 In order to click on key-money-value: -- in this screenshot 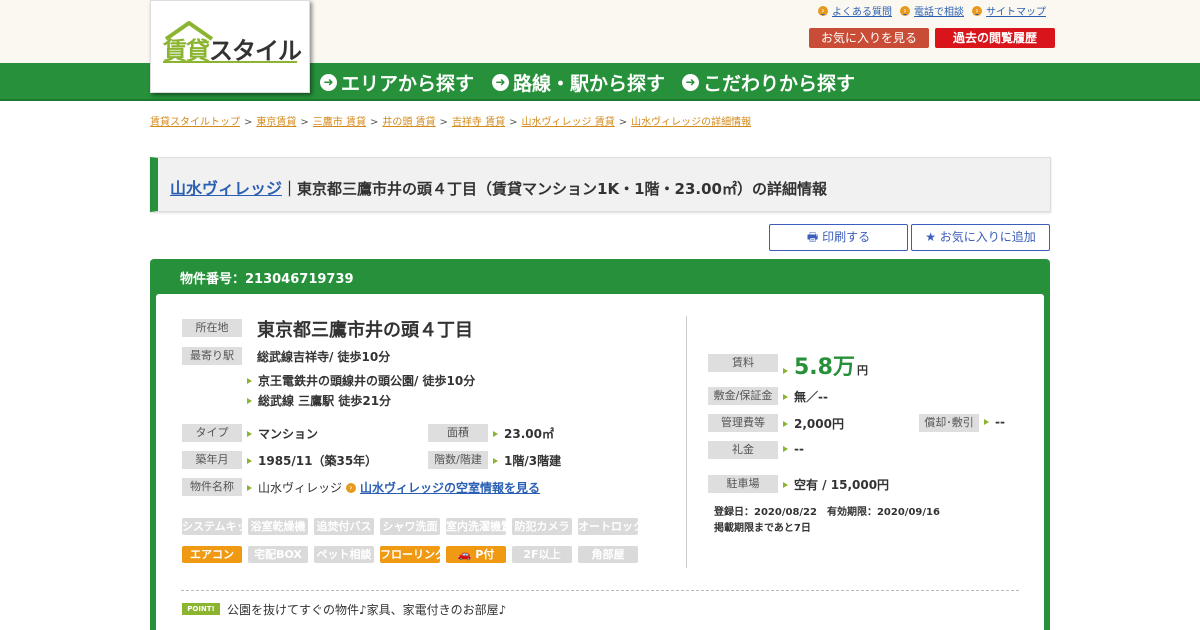, I will do `click(793, 449)`.